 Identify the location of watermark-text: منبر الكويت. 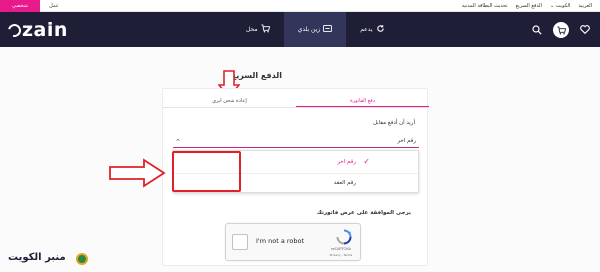
(37, 257).